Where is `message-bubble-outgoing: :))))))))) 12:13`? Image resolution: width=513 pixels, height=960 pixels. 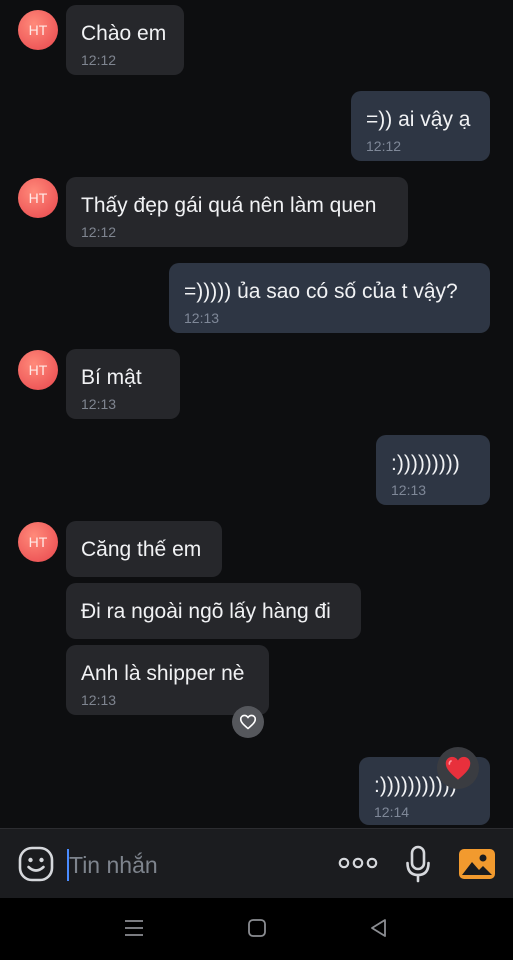 message-bubble-outgoing: :))))))))) 12:13 is located at coordinates (433, 470).